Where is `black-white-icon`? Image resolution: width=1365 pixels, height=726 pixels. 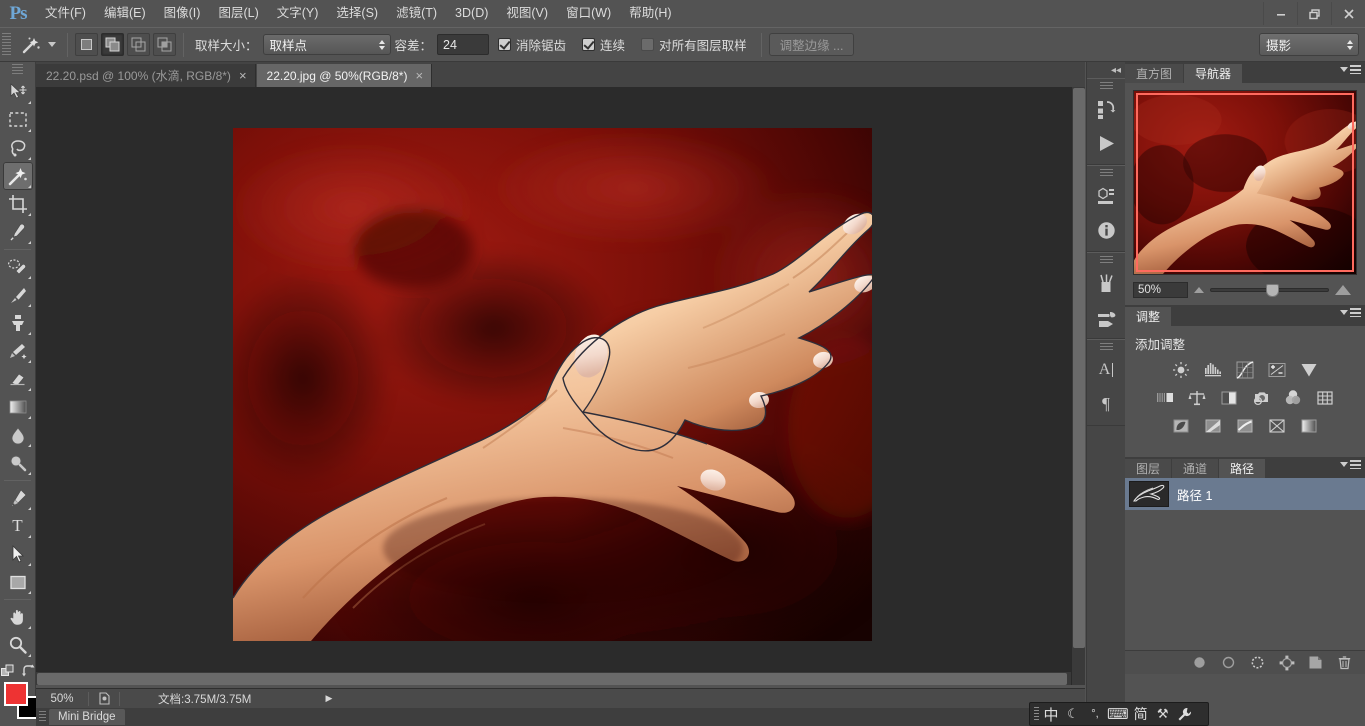
black-white-icon is located at coordinates (1229, 397).